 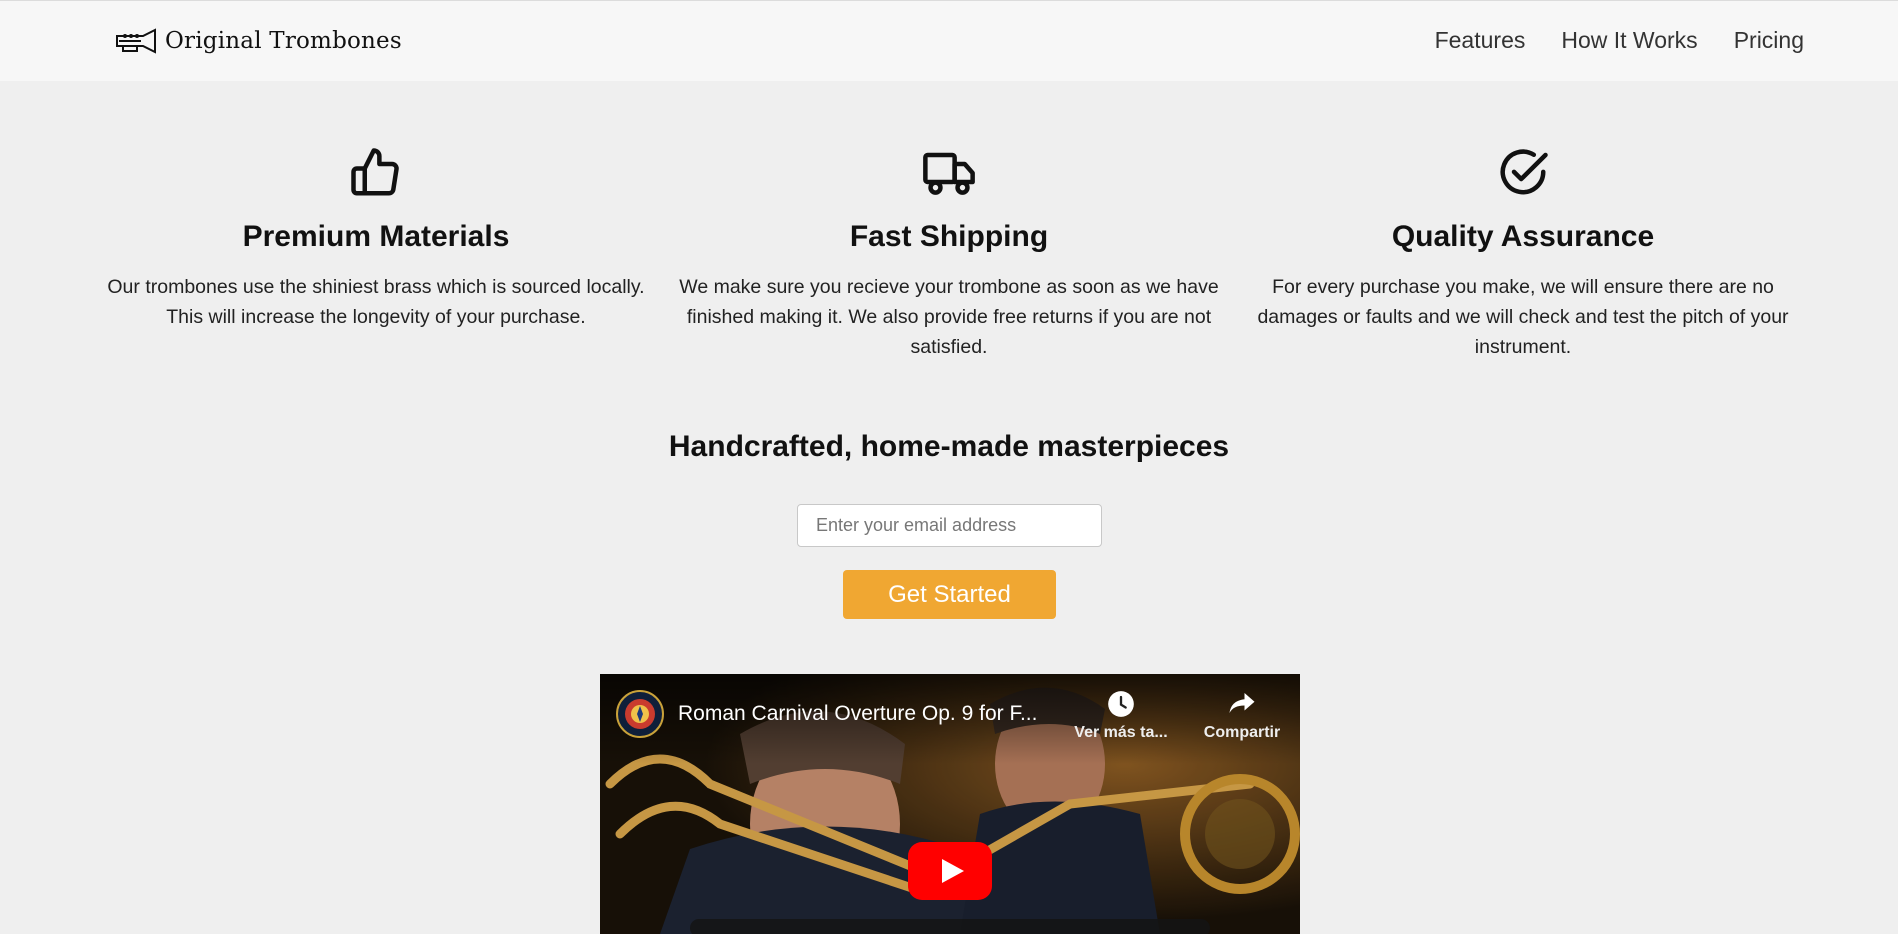 What do you see at coordinates (1242, 732) in the screenshot?
I see `share-label: Compartir` at bounding box center [1242, 732].